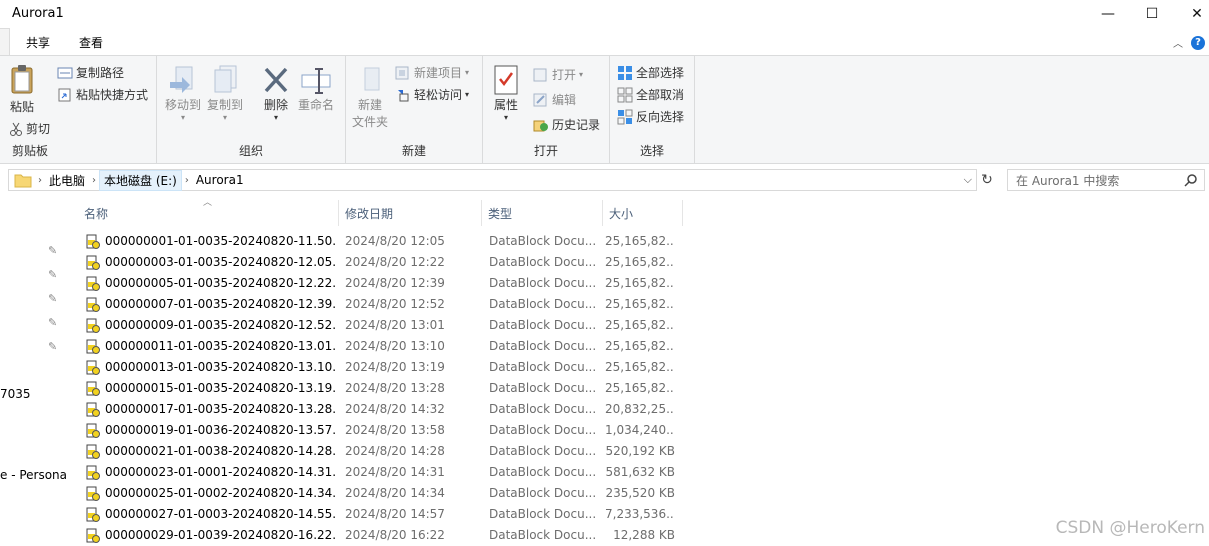 The height and width of the screenshot is (546, 1209). Describe the element at coordinates (15, 394) in the screenshot. I see `nav-item: 7035` at that location.